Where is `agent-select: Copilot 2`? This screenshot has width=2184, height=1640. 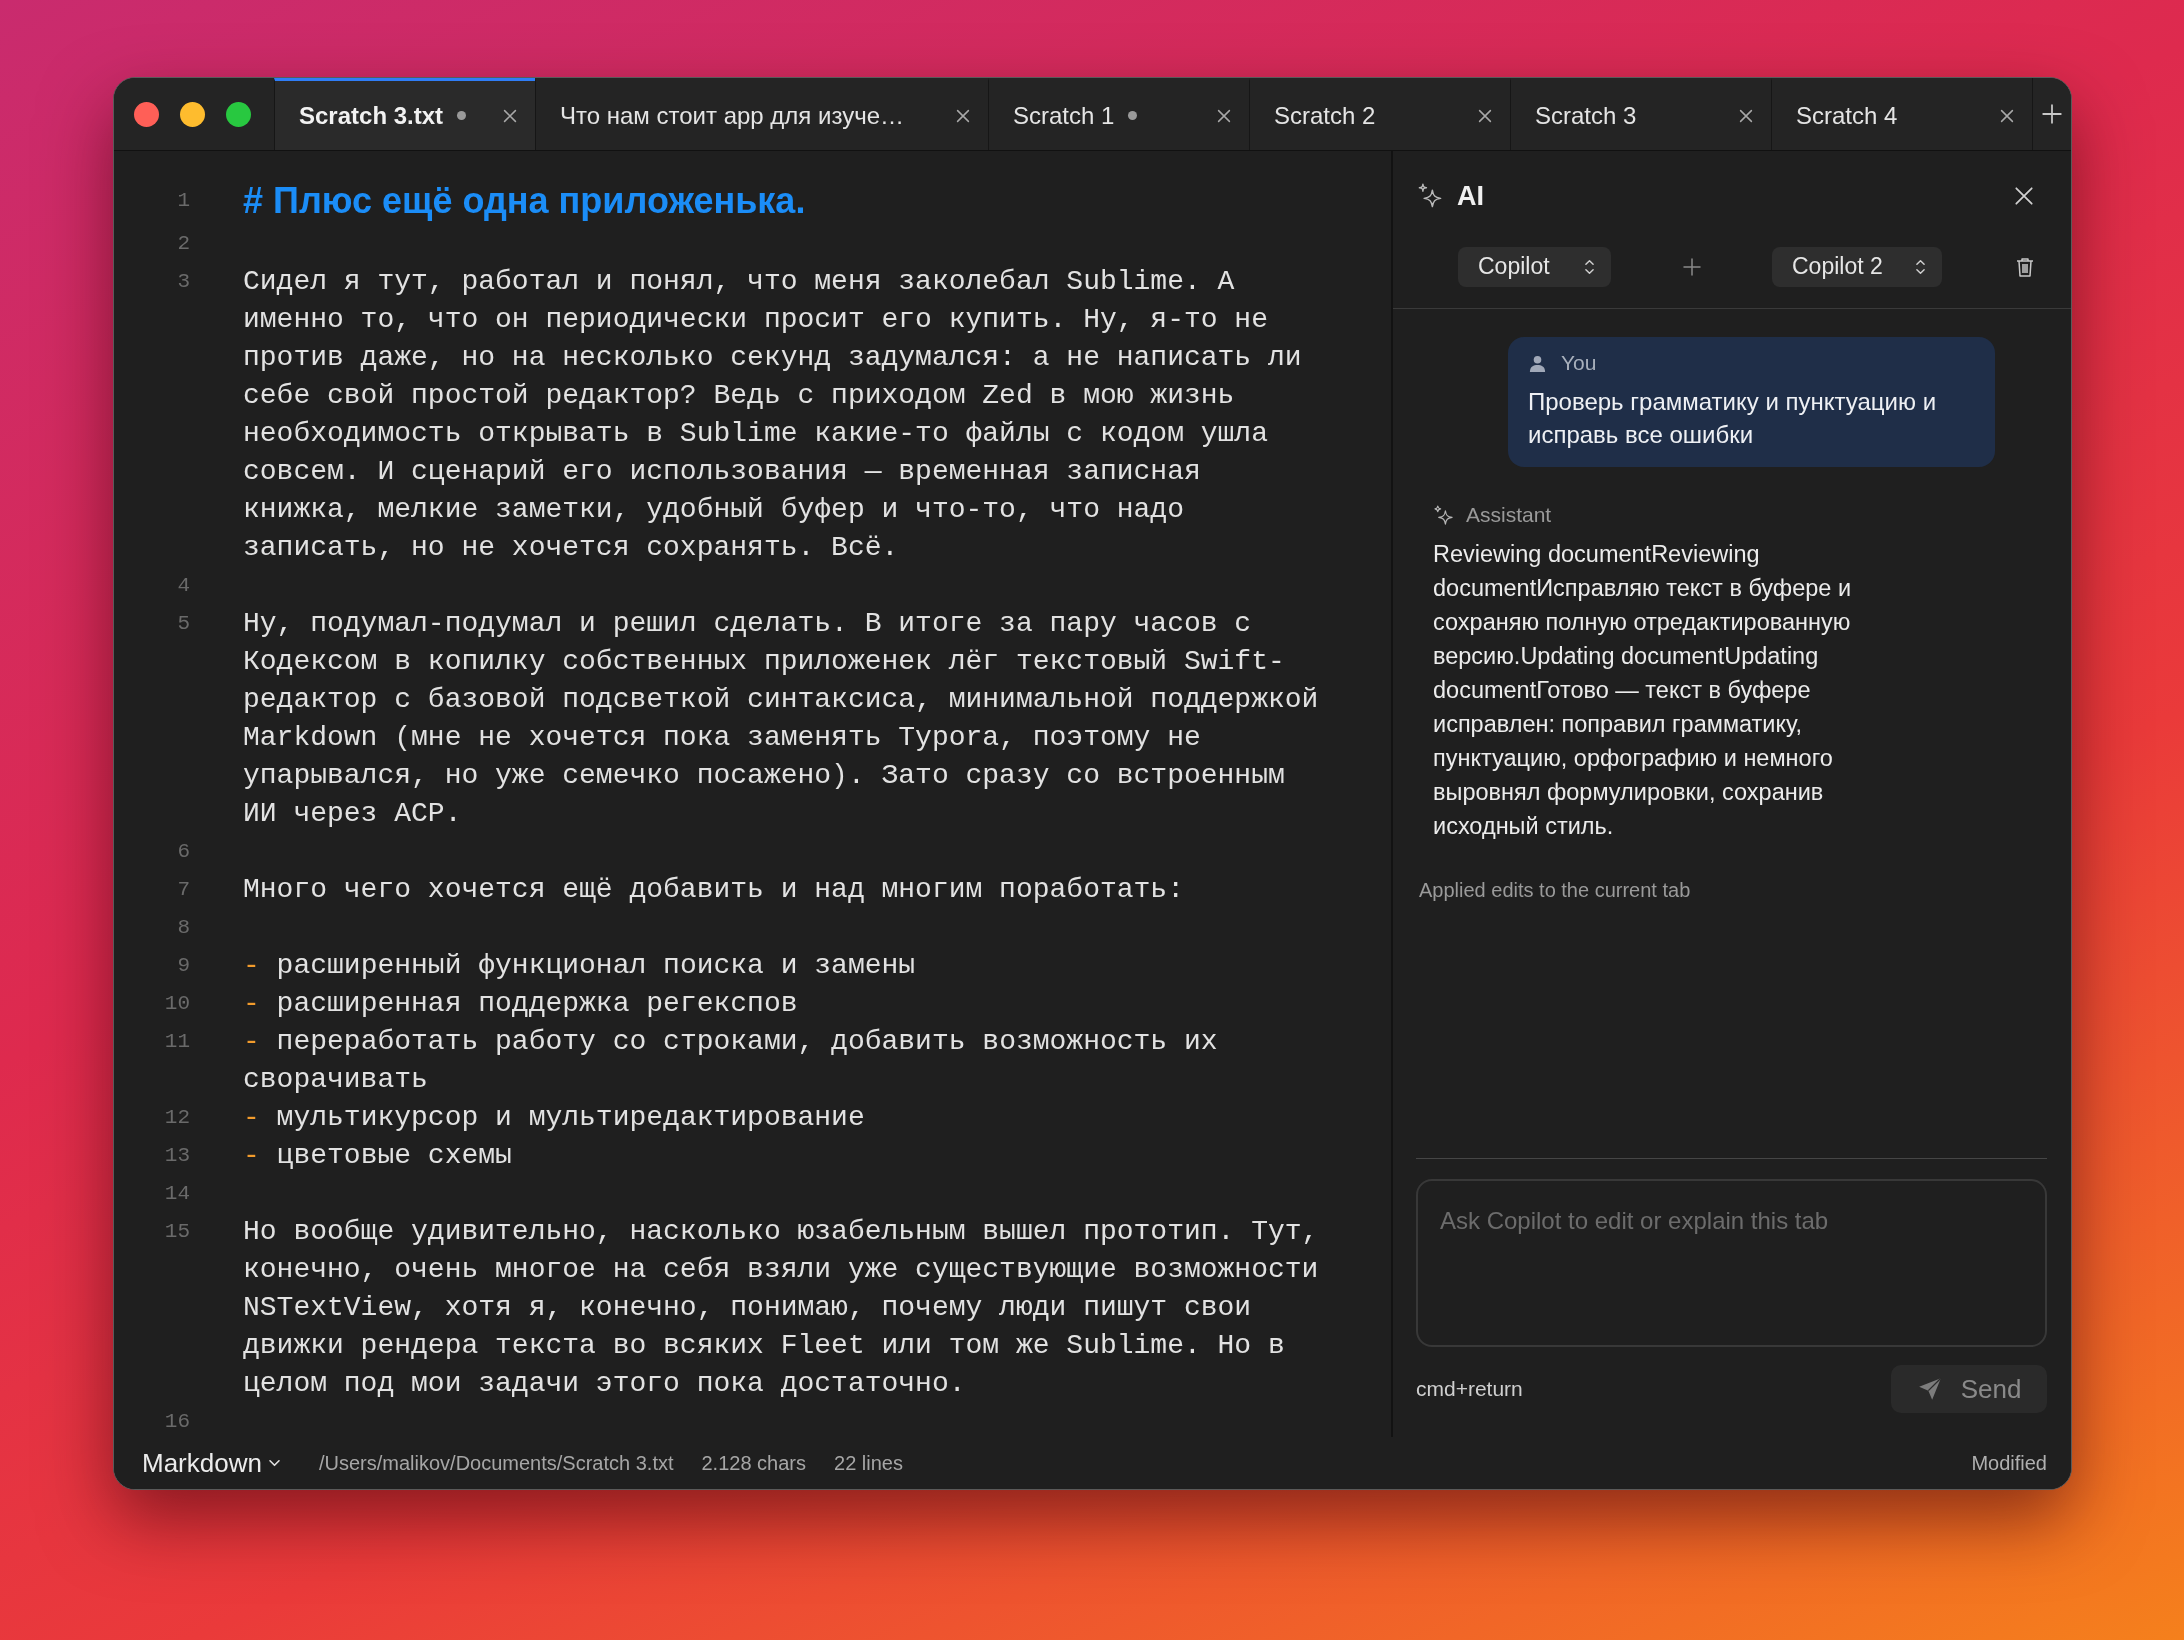
agent-select: Copilot 2 is located at coordinates (1857, 266).